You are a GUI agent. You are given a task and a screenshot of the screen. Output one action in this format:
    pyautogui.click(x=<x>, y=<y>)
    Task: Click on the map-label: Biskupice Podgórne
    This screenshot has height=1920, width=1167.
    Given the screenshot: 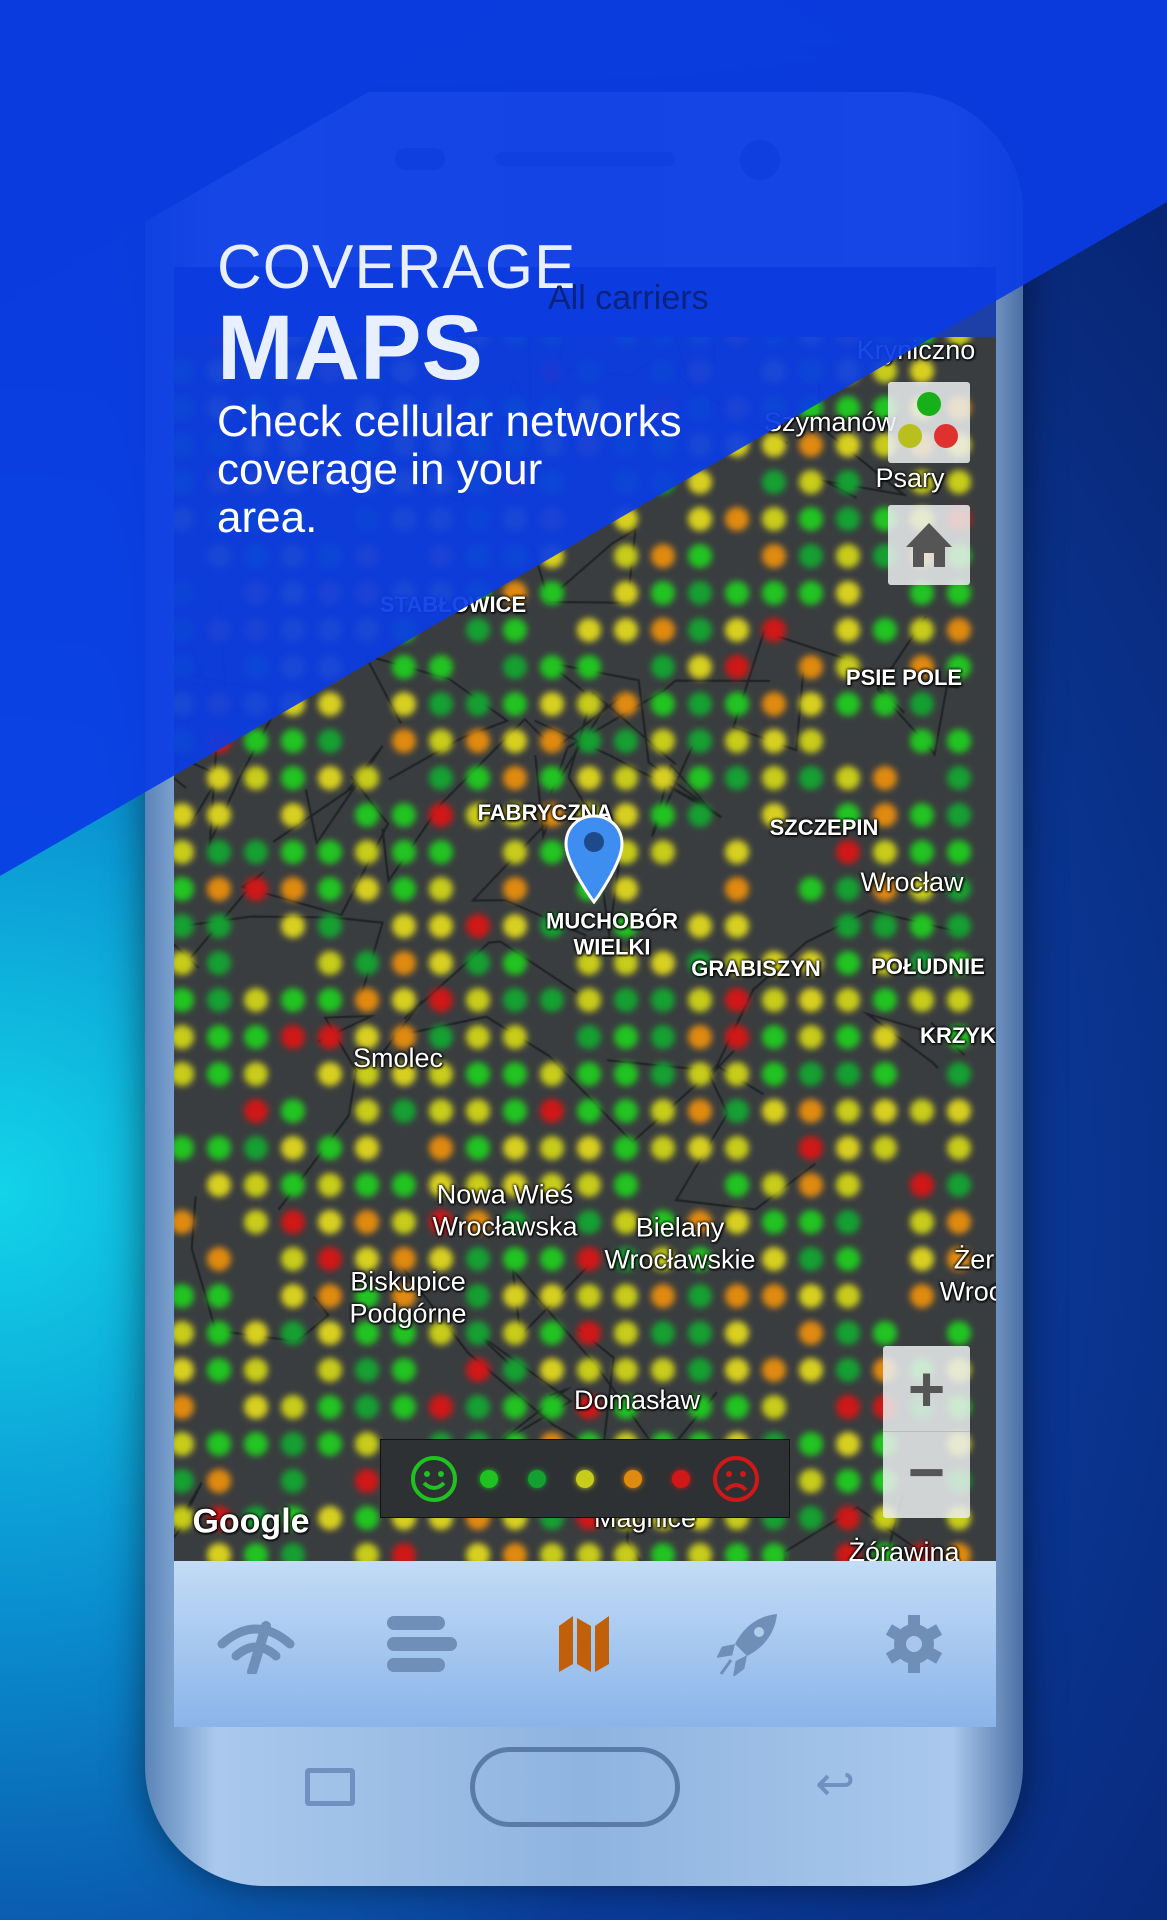 What is the action you would take?
    pyautogui.click(x=408, y=1297)
    